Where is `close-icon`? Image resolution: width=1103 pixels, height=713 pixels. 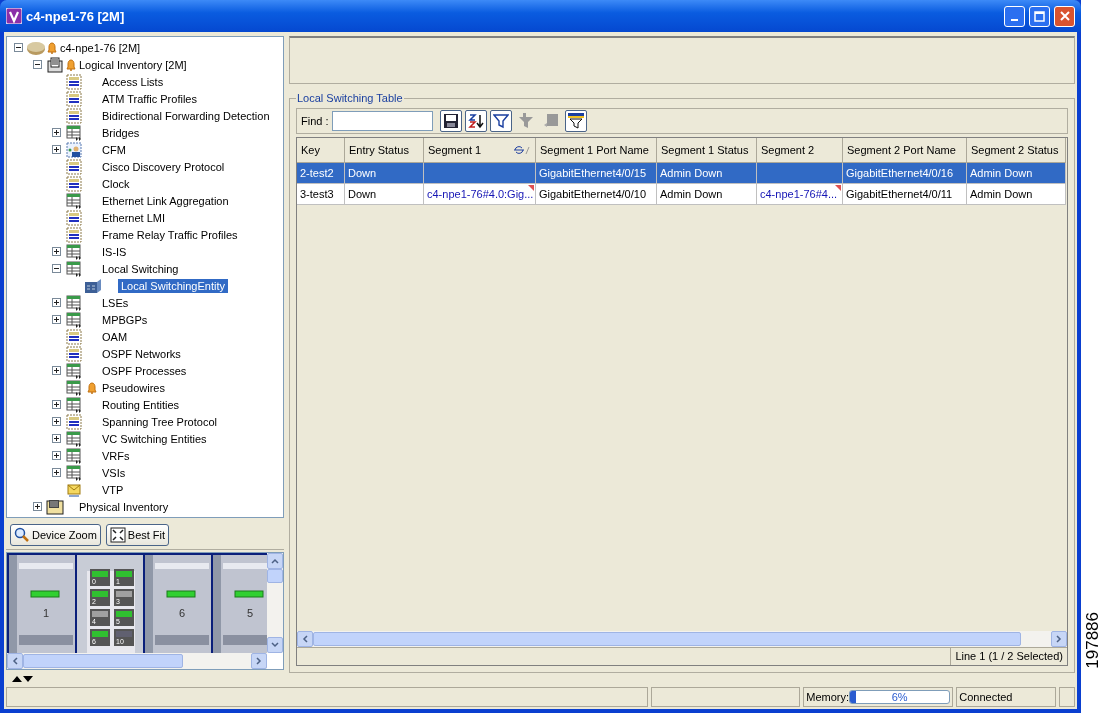 close-icon is located at coordinates (1064, 16).